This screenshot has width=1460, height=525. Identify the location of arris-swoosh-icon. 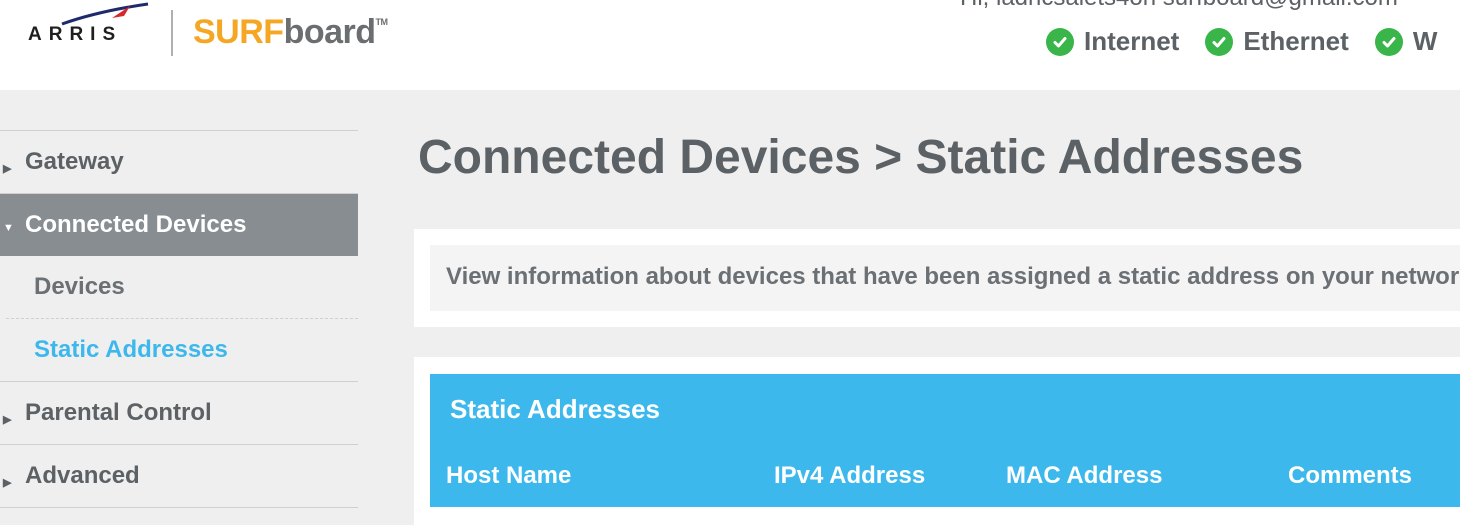
(105, 14).